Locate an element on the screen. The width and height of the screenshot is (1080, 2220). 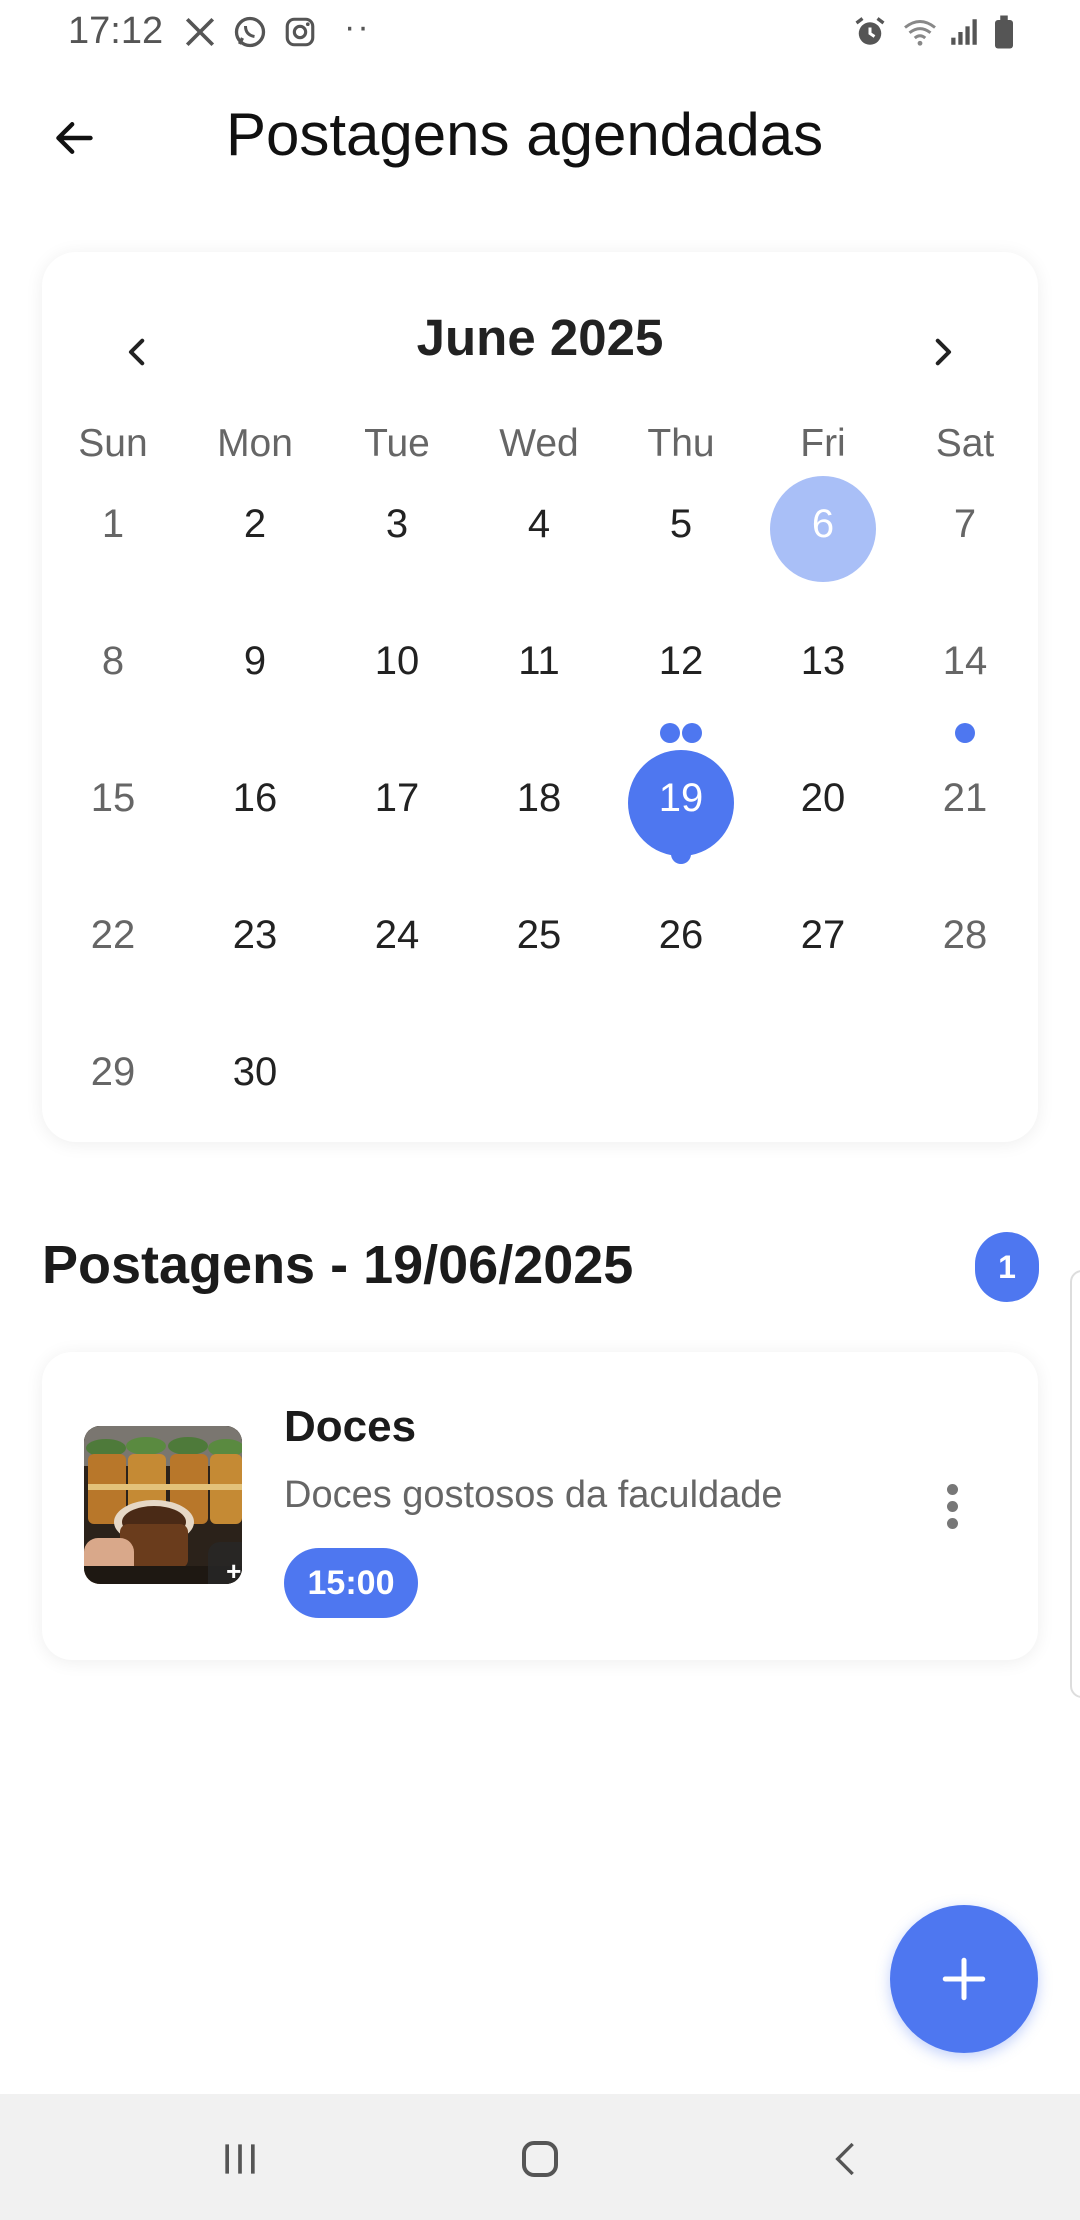
calendar-day: 22 is located at coordinates (113, 940).